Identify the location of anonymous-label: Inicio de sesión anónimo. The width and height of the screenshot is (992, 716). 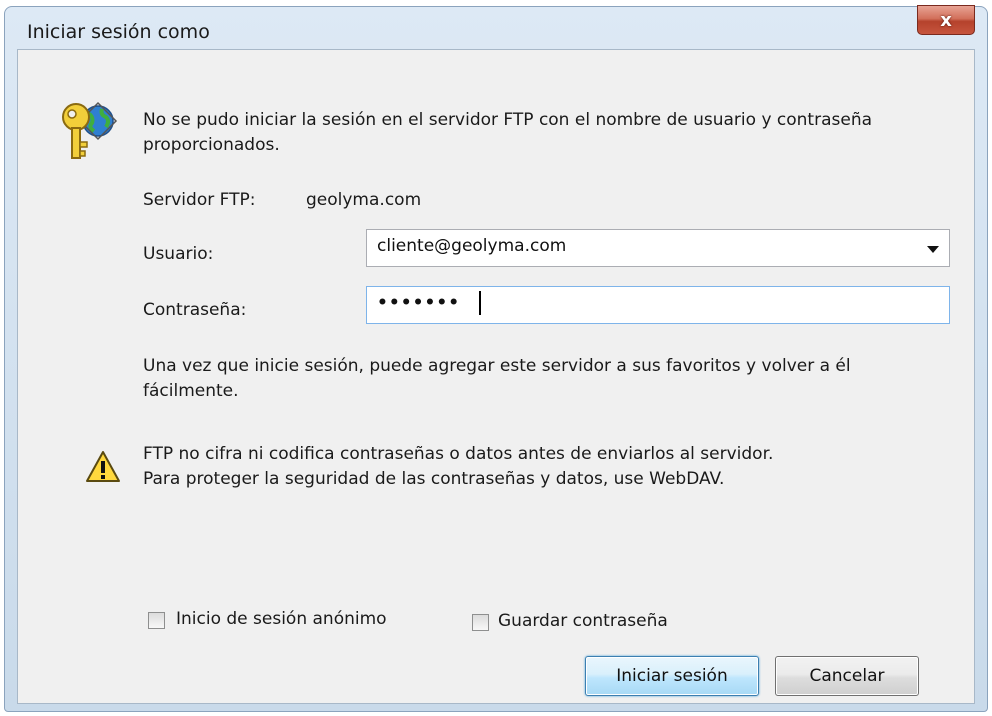
(281, 619).